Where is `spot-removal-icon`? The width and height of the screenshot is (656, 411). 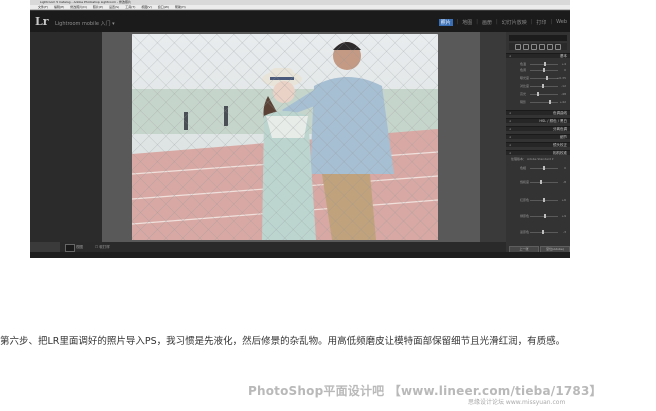 spot-removal-icon is located at coordinates (526, 46).